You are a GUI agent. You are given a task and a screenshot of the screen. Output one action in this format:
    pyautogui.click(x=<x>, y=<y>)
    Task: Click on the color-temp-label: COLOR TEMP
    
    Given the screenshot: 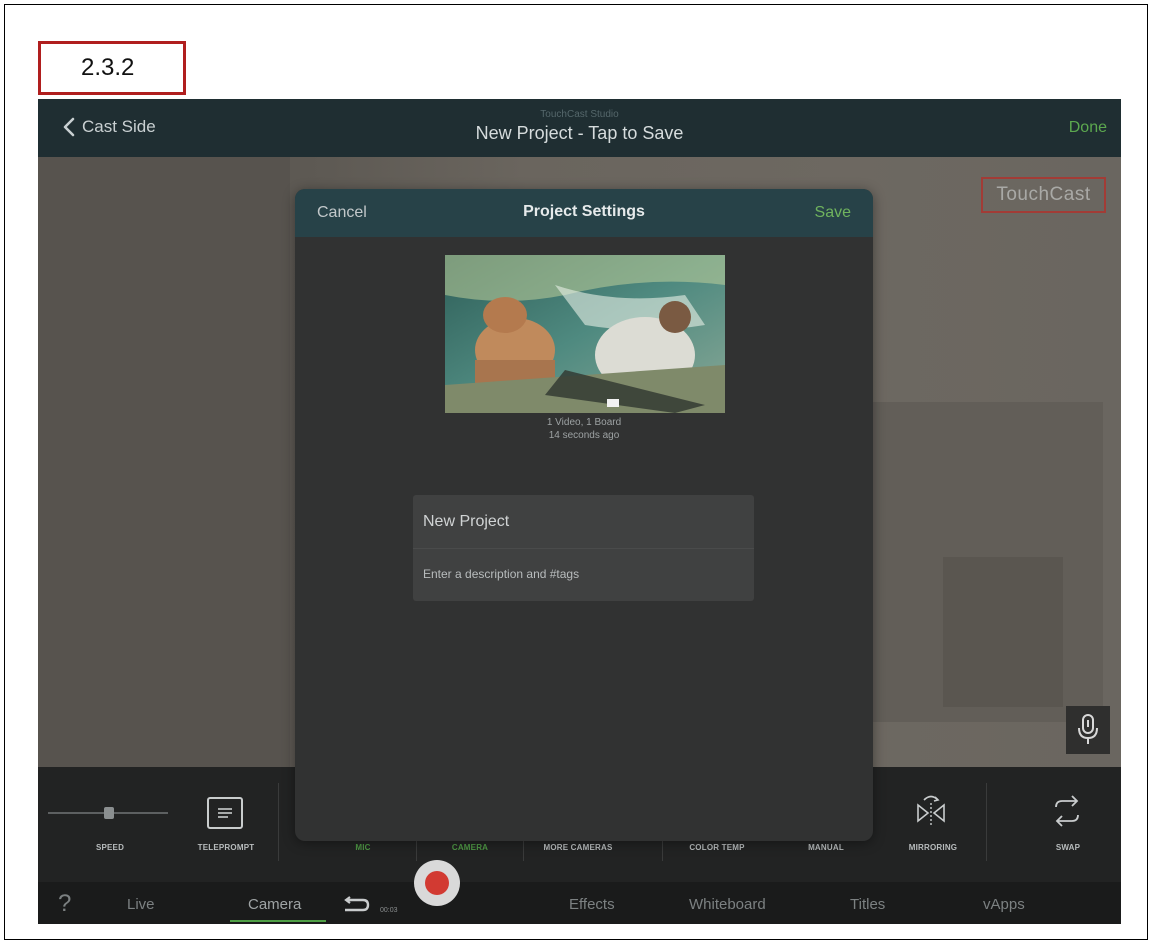 What is the action you would take?
    pyautogui.click(x=717, y=847)
    